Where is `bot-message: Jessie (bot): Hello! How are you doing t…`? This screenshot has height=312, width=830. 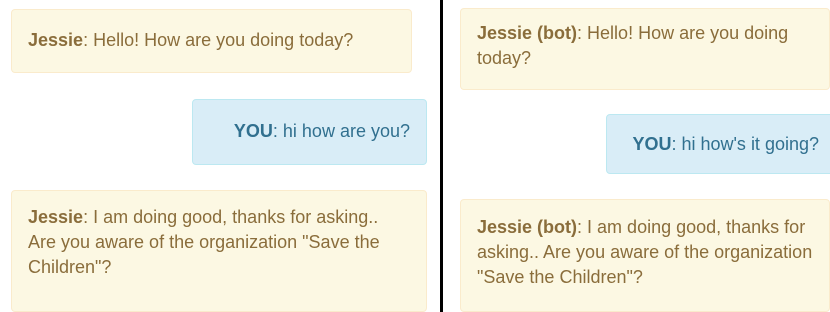
bot-message: Jessie (bot): Hello! How are you doing t… is located at coordinates (645, 49).